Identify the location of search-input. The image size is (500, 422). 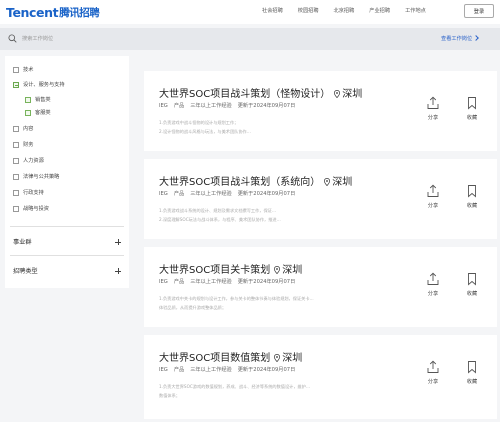
(152, 39).